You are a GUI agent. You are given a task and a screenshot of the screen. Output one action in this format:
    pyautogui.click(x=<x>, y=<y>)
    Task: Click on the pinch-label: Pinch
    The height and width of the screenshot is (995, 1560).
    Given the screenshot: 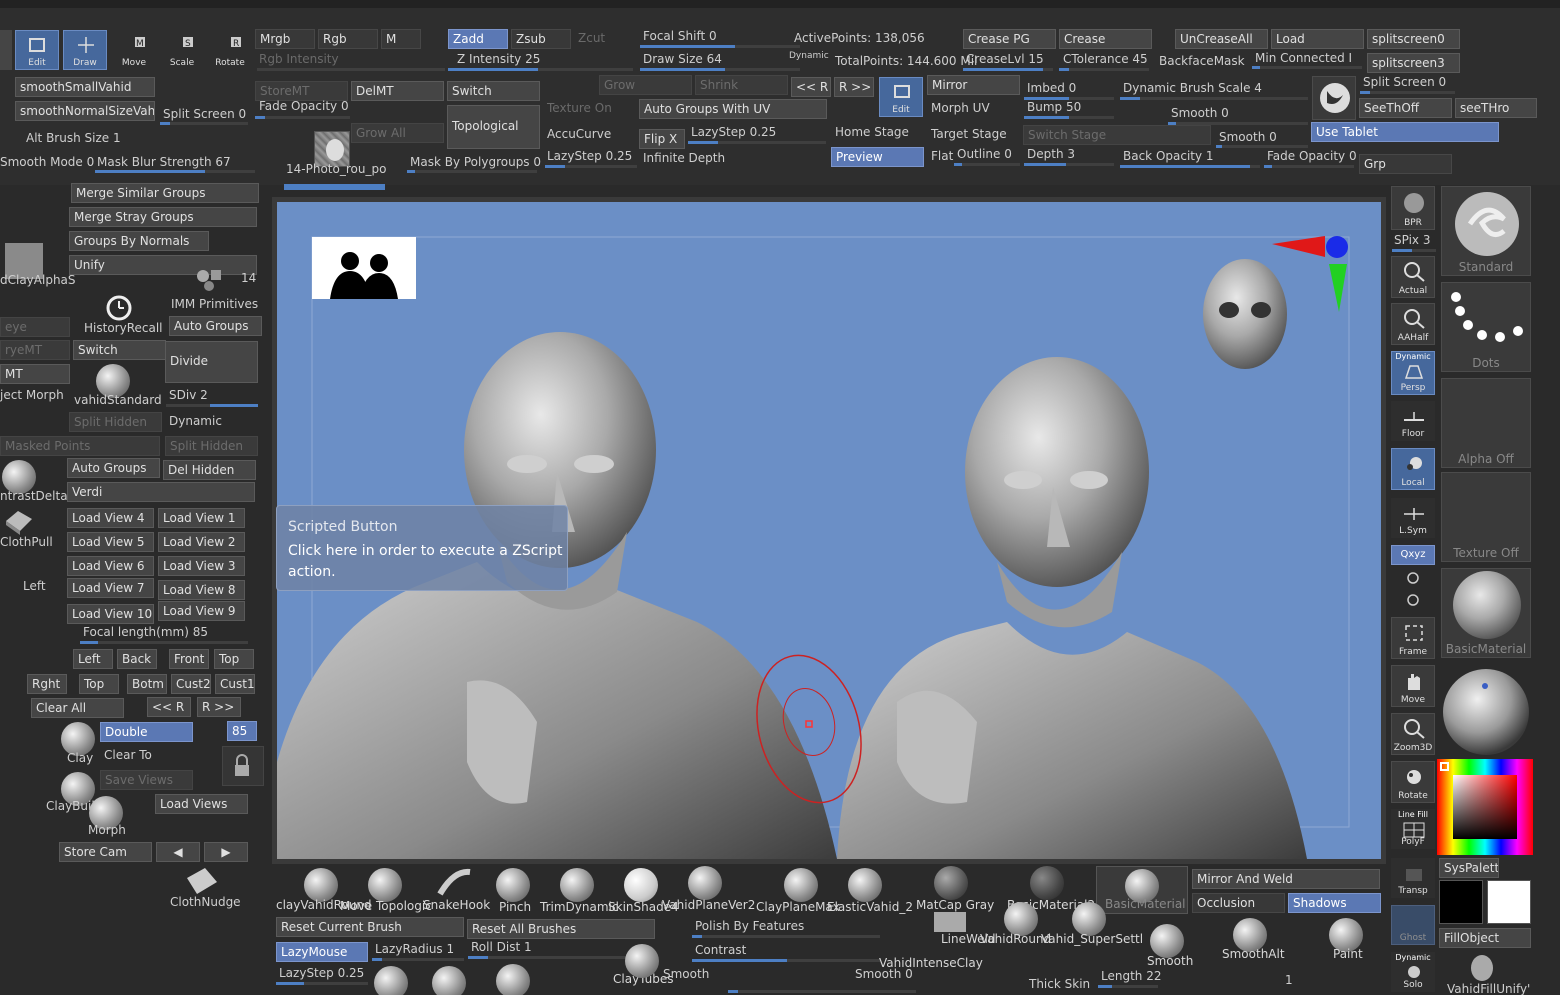 What is the action you would take?
    pyautogui.click(x=515, y=907)
    